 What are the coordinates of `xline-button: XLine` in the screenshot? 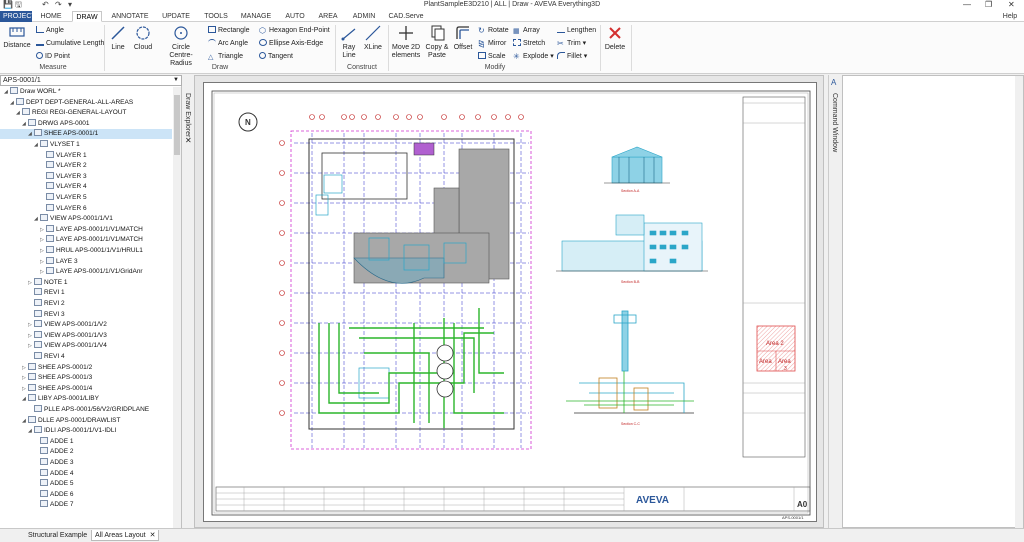 It's located at (373, 38).